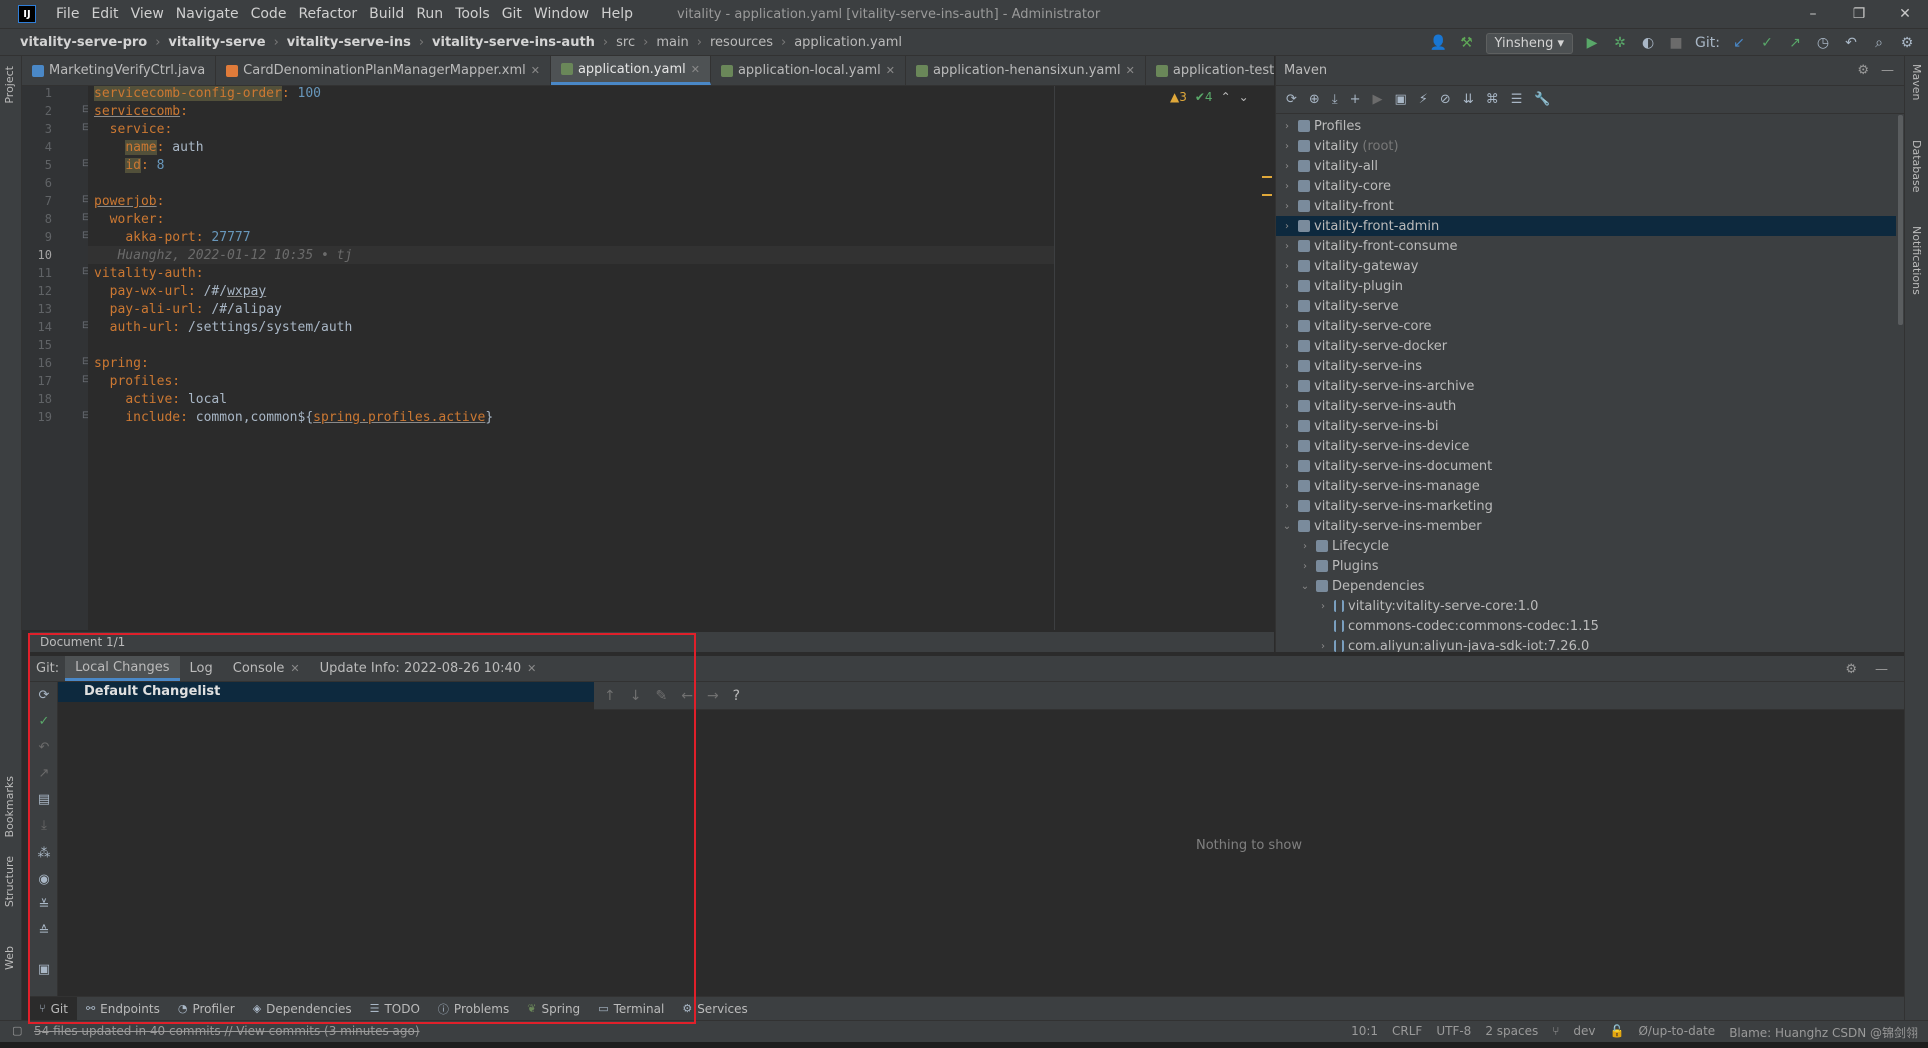  Describe the element at coordinates (1586, 606) in the screenshot. I see `tree-item-dependency: › vitality:vitality-serve-core:1.0` at that location.